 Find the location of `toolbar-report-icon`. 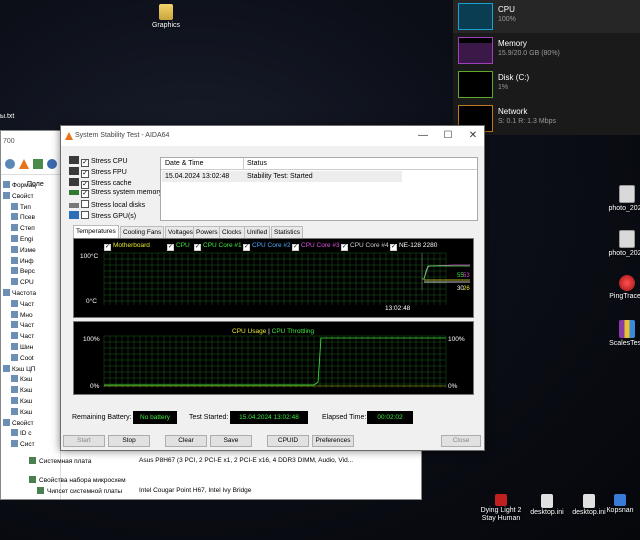

toolbar-report-icon is located at coordinates (38, 164).